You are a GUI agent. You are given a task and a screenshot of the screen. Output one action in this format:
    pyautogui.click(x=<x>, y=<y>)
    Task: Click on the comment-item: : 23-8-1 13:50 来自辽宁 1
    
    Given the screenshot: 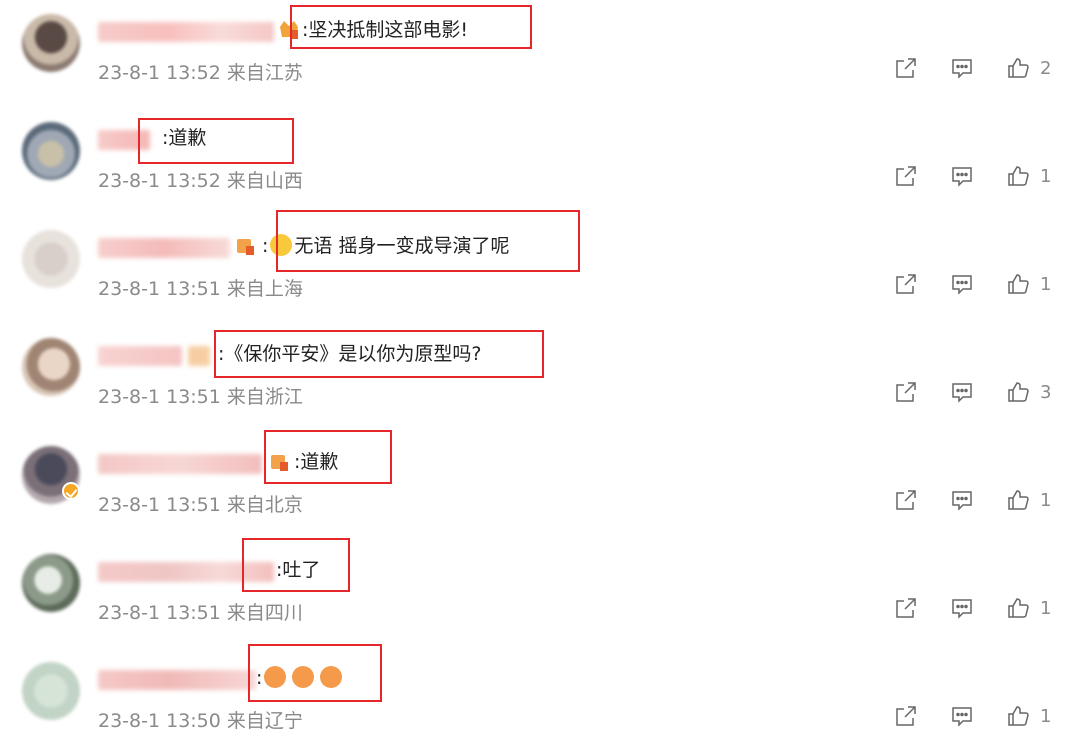 What is the action you would take?
    pyautogui.click(x=540, y=700)
    